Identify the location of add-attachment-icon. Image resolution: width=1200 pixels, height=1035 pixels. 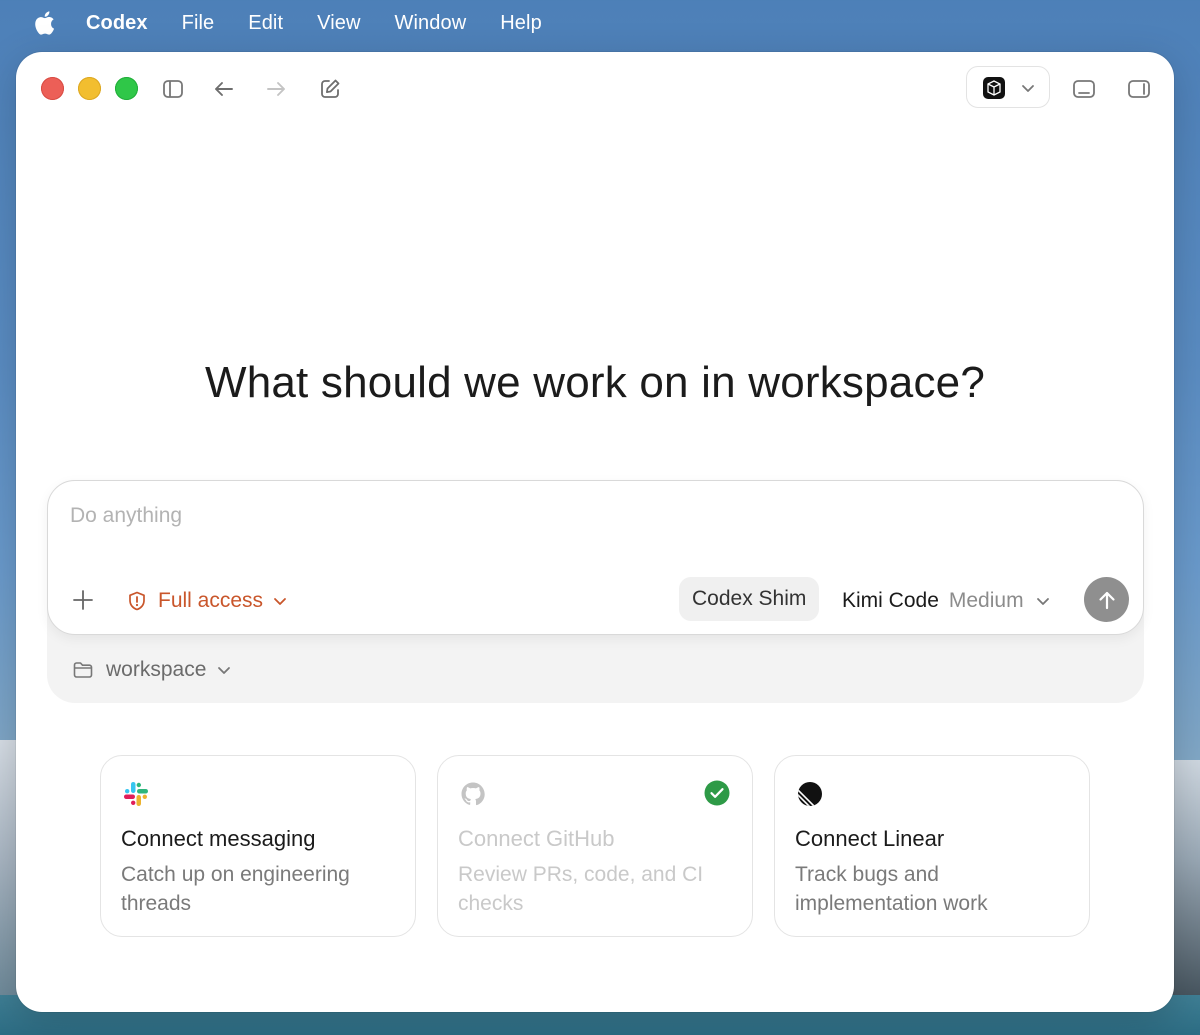
(83, 600).